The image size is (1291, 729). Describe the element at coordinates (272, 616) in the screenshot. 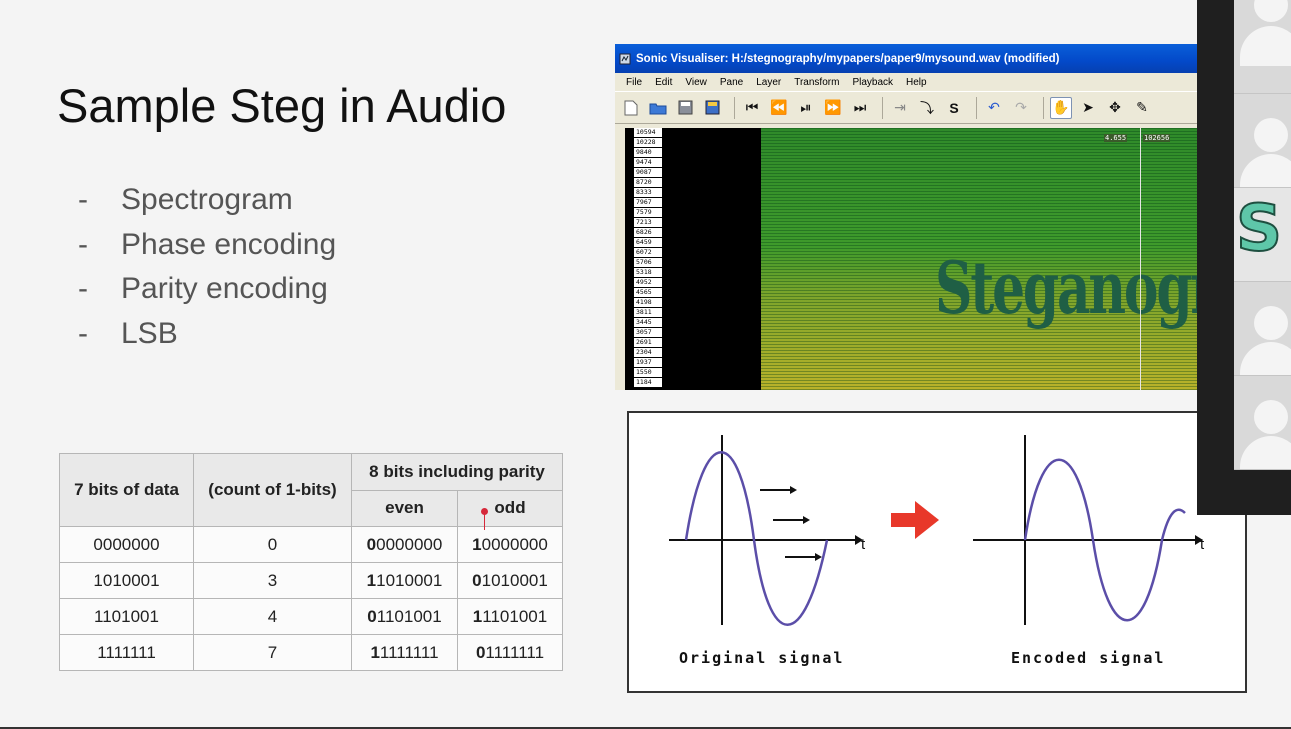

I see `cell-count: 4` at that location.